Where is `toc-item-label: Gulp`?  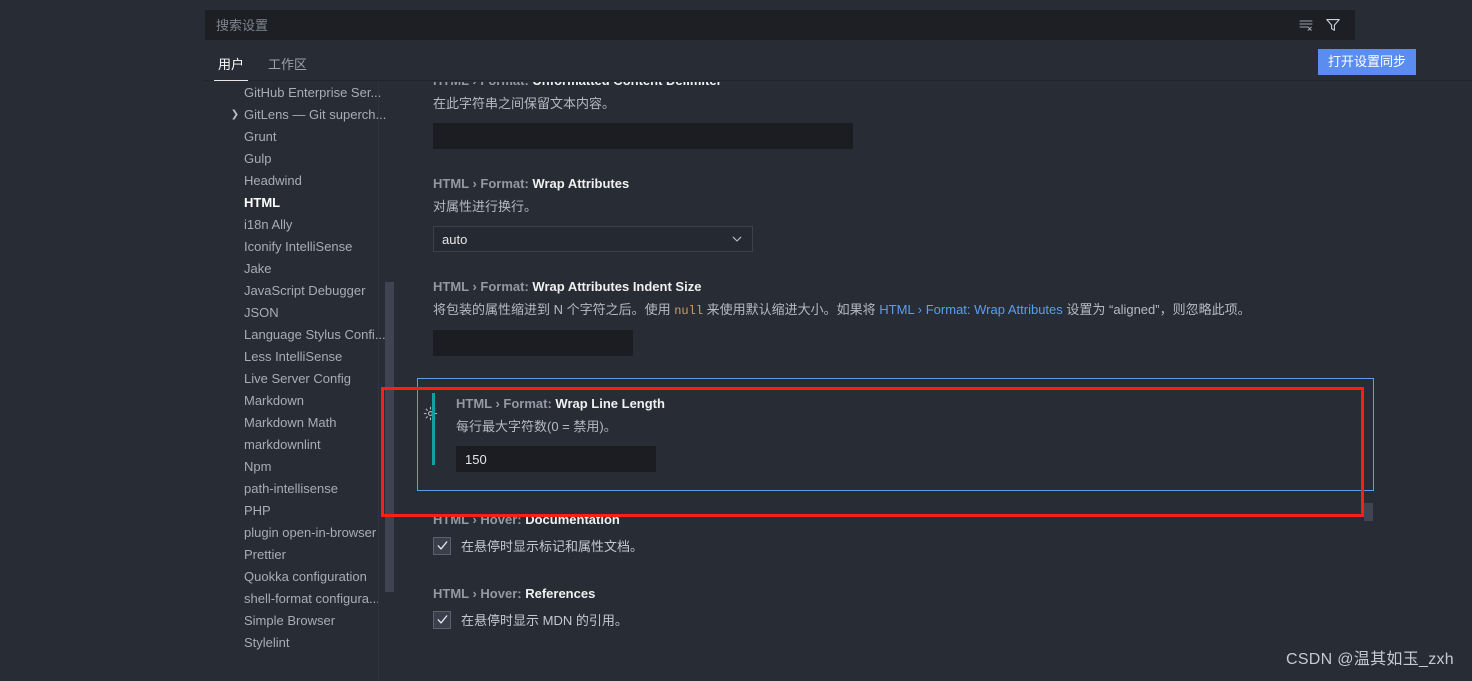
toc-item-label: Gulp is located at coordinates (258, 158).